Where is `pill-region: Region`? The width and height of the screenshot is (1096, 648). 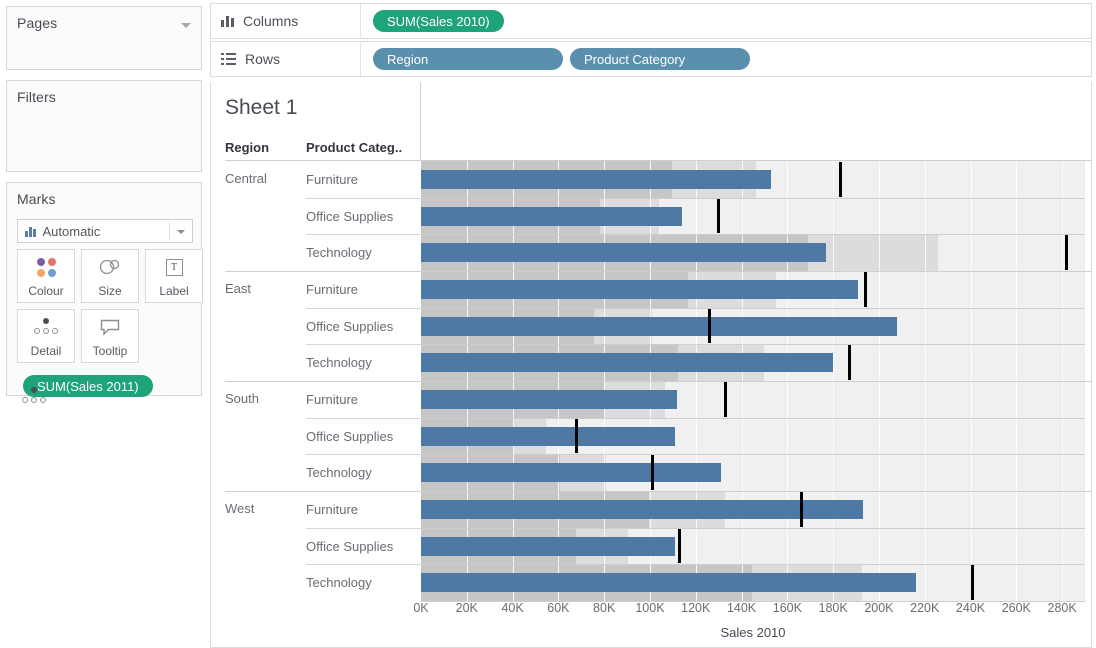 pill-region: Region is located at coordinates (468, 59).